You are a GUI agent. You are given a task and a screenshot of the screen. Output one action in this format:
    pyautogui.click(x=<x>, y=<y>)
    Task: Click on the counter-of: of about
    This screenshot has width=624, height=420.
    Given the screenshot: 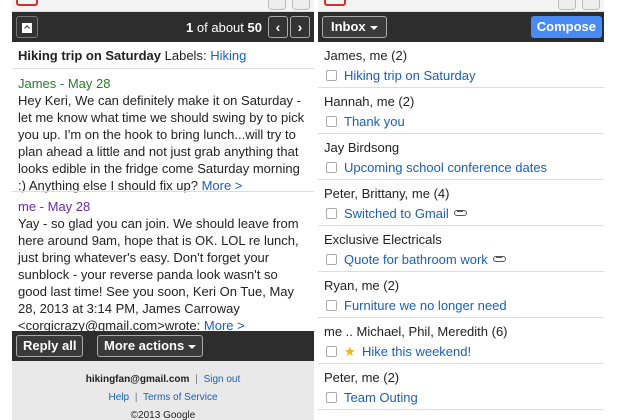 What is the action you would take?
    pyautogui.click(x=220, y=27)
    